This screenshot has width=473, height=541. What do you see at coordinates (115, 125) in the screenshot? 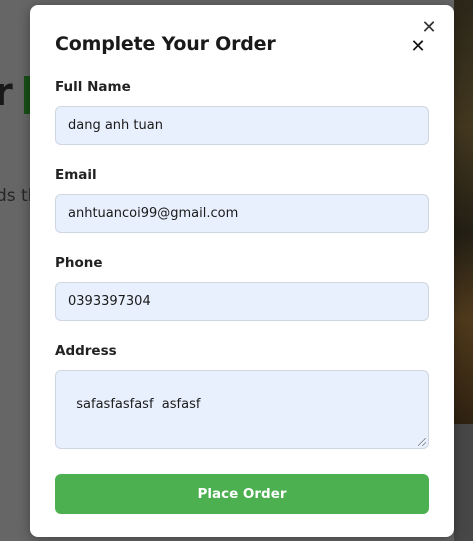
I see `full-name-value: dang anh tuan` at bounding box center [115, 125].